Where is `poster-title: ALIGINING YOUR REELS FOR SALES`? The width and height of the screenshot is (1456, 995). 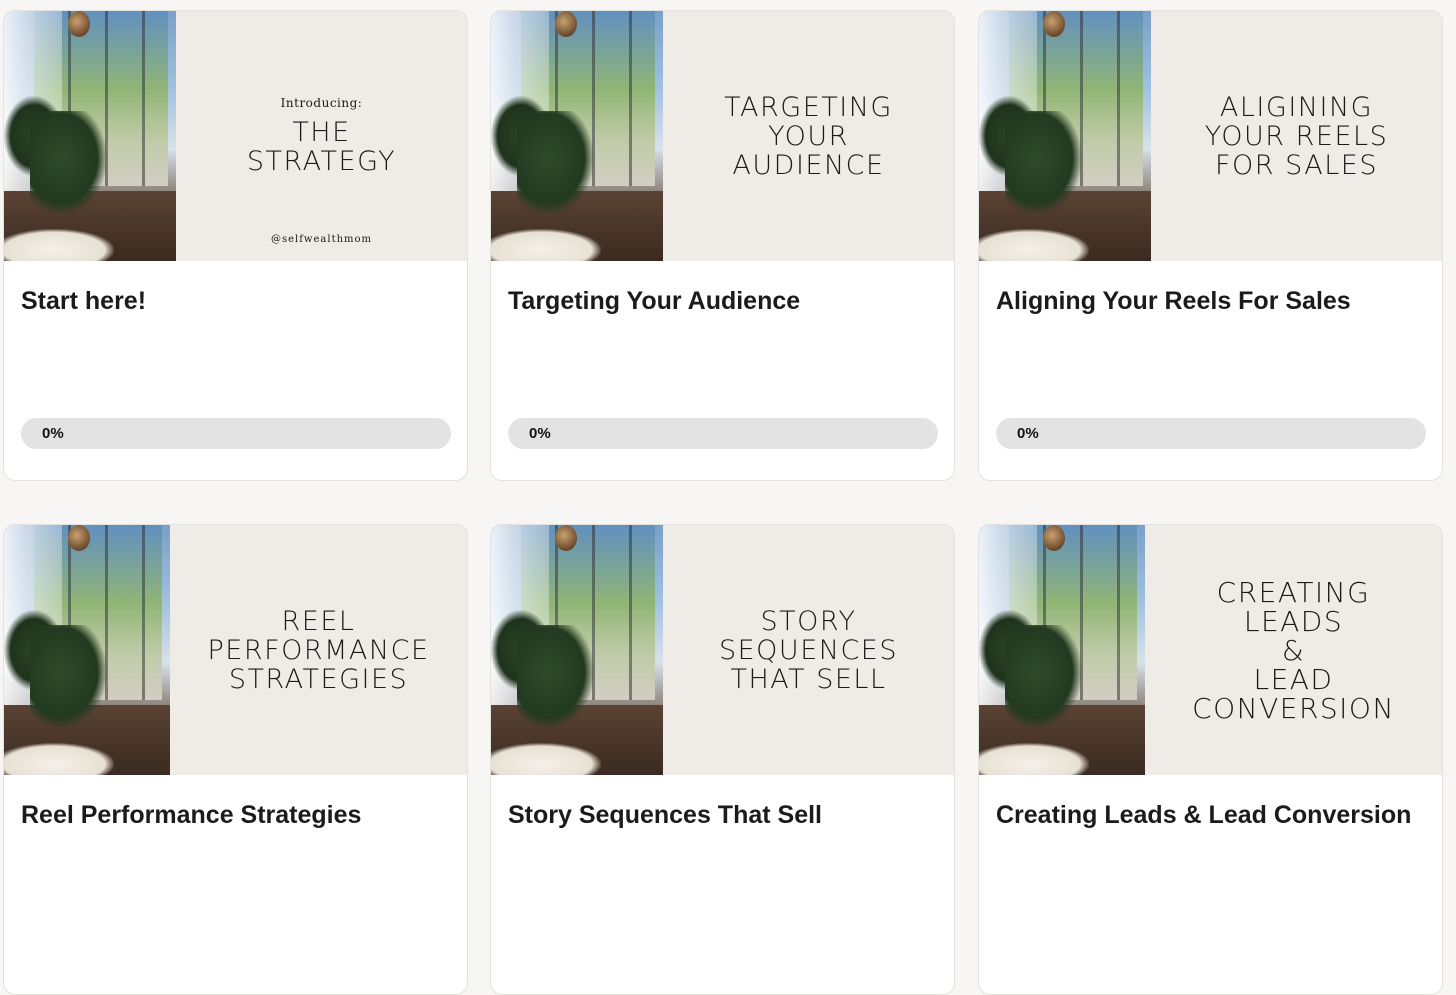 poster-title: ALIGINING YOUR REELS FOR SALES is located at coordinates (1296, 136).